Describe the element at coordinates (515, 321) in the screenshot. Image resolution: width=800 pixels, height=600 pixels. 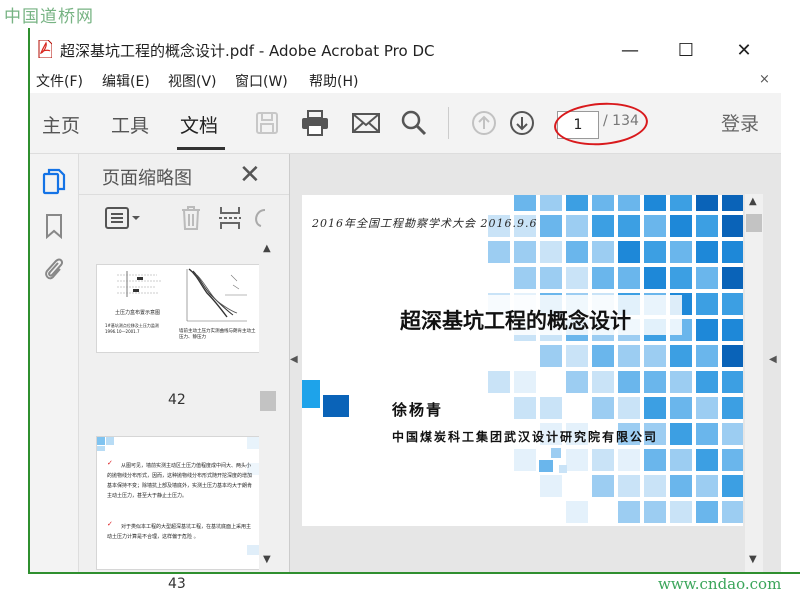
I see `slide-title: 超深基坑工程的概念设计` at that location.